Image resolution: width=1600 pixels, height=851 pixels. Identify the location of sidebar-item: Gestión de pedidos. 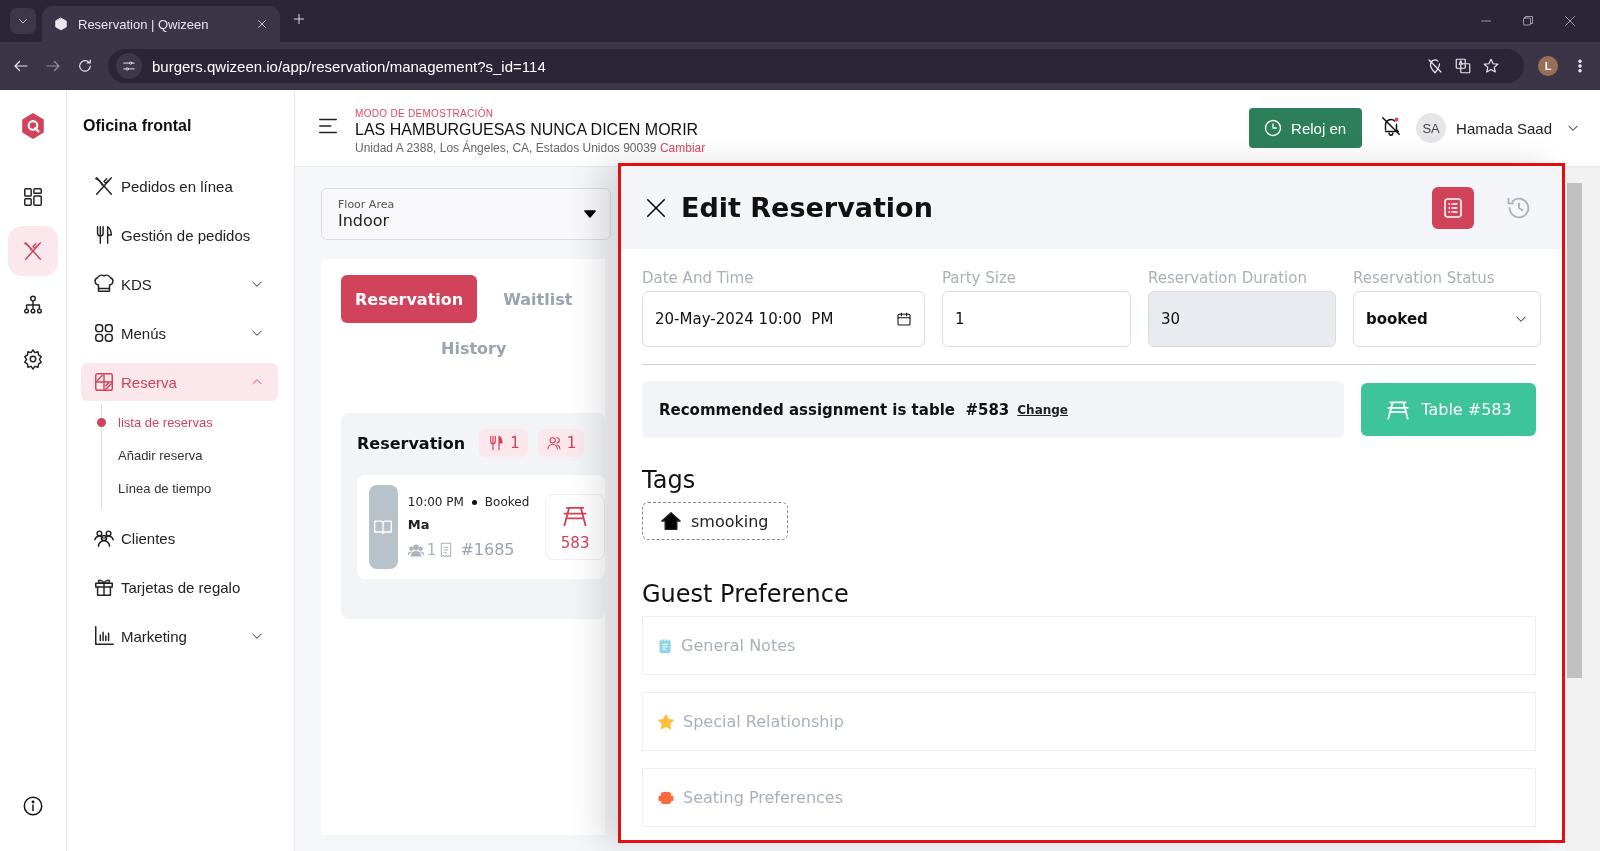
(179, 235).